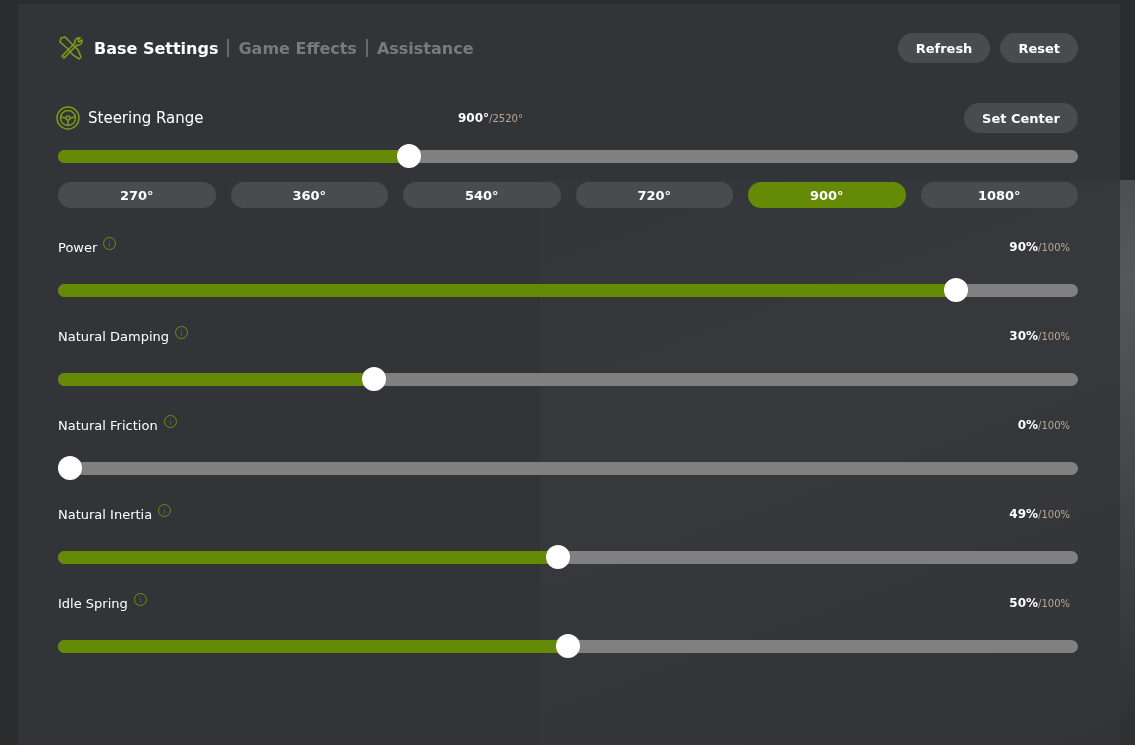 The image size is (1135, 745). What do you see at coordinates (105, 514) in the screenshot?
I see `slider-label: Natural Inertia` at bounding box center [105, 514].